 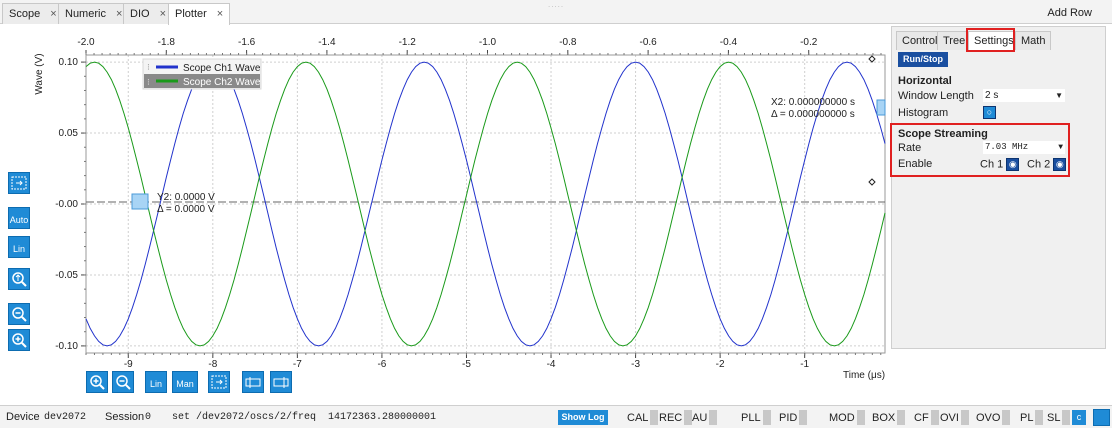 I want to click on rate-label: Rate, so click(x=910, y=148).